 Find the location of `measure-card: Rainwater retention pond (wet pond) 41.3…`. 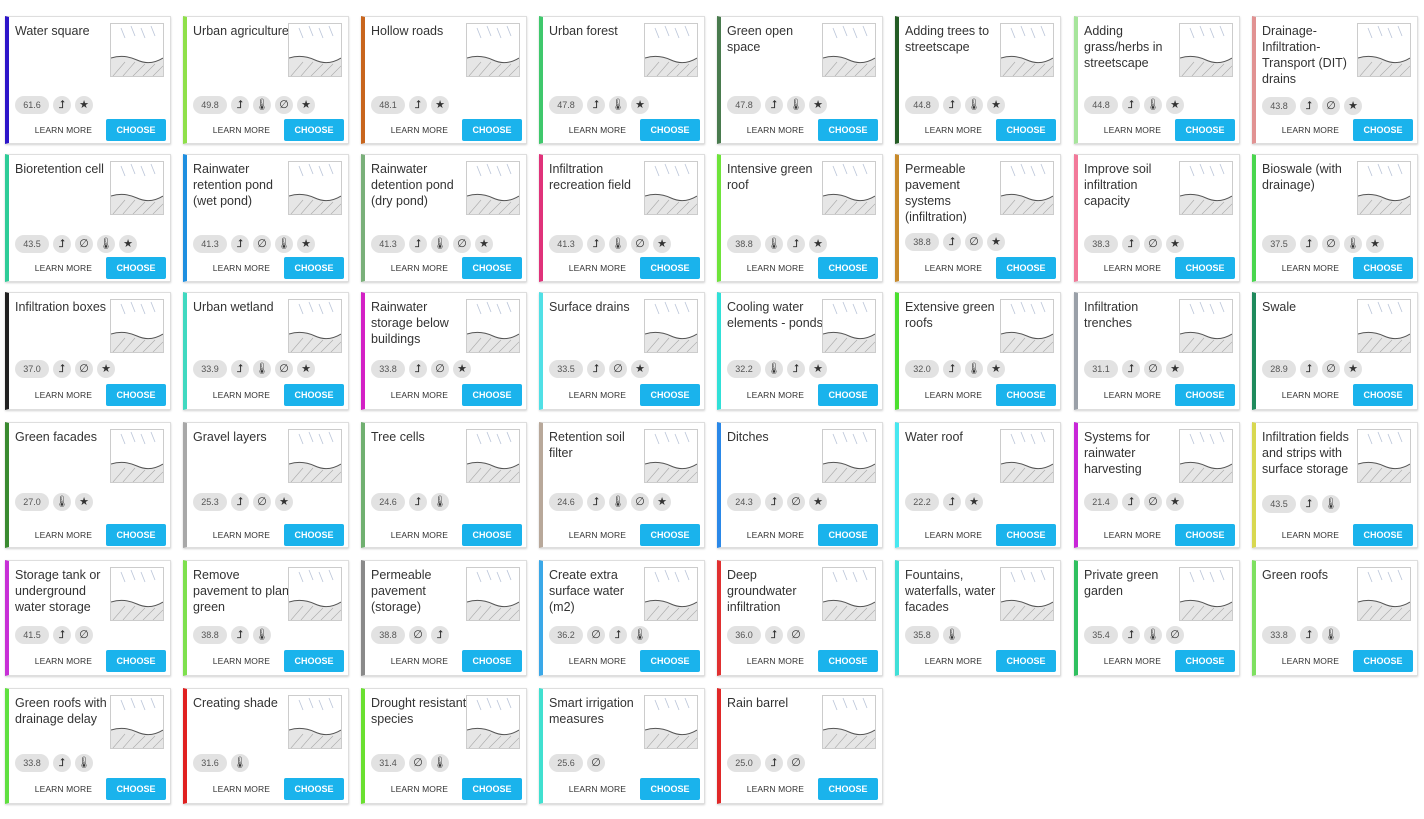

measure-card: Rainwater retention pond (wet pond) 41.3… is located at coordinates (266, 218).